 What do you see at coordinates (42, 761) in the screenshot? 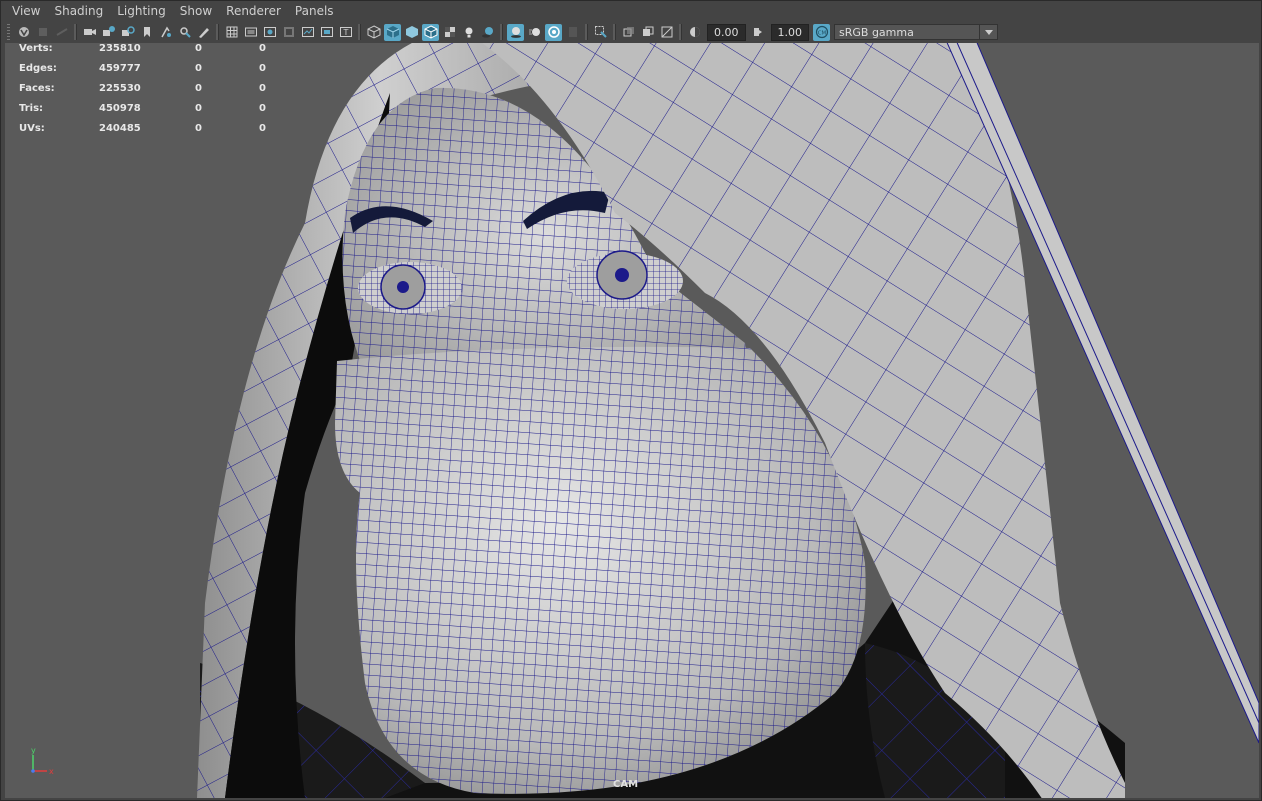
I see `view-axis-icon: y x` at bounding box center [42, 761].